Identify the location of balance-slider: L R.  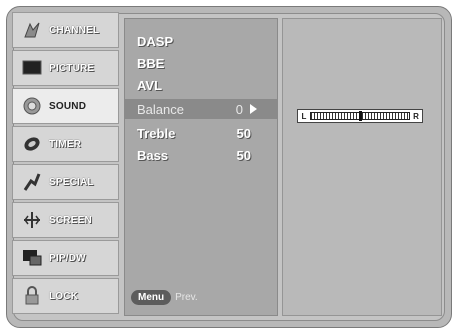
(360, 116).